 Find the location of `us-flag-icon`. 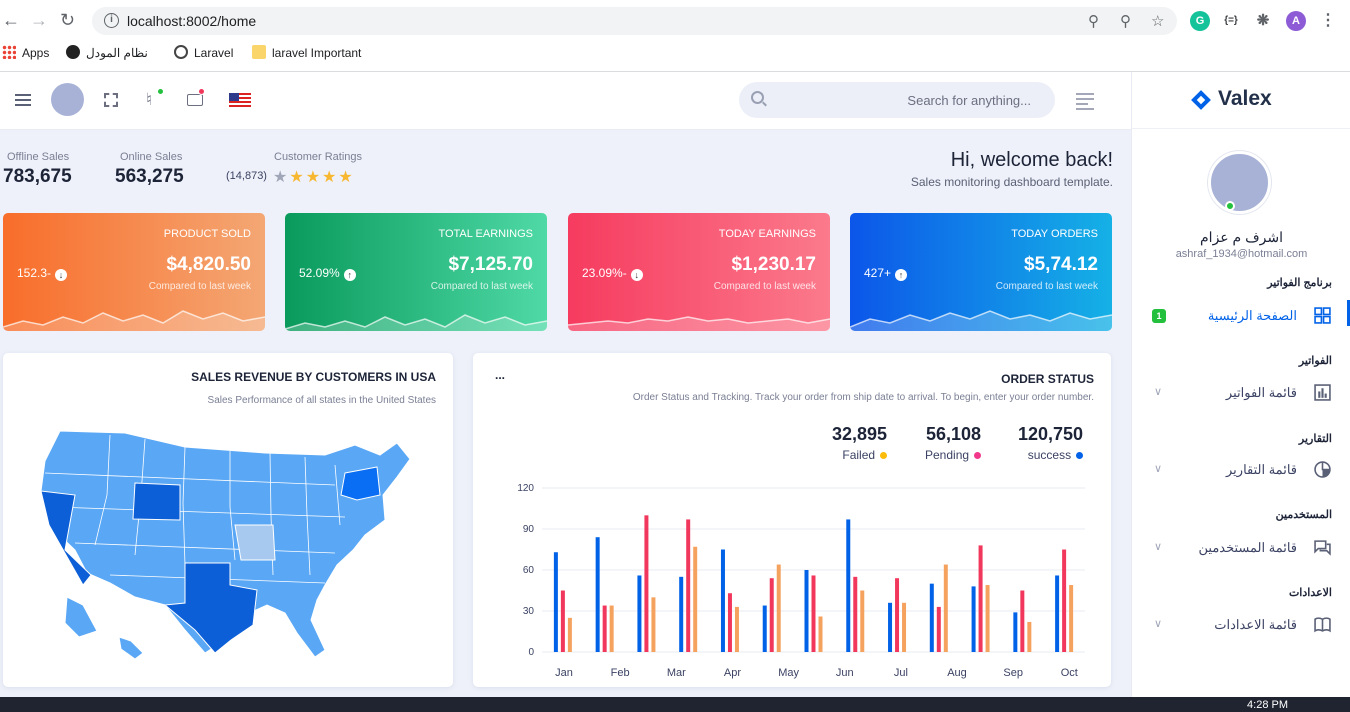

us-flag-icon is located at coordinates (240, 100).